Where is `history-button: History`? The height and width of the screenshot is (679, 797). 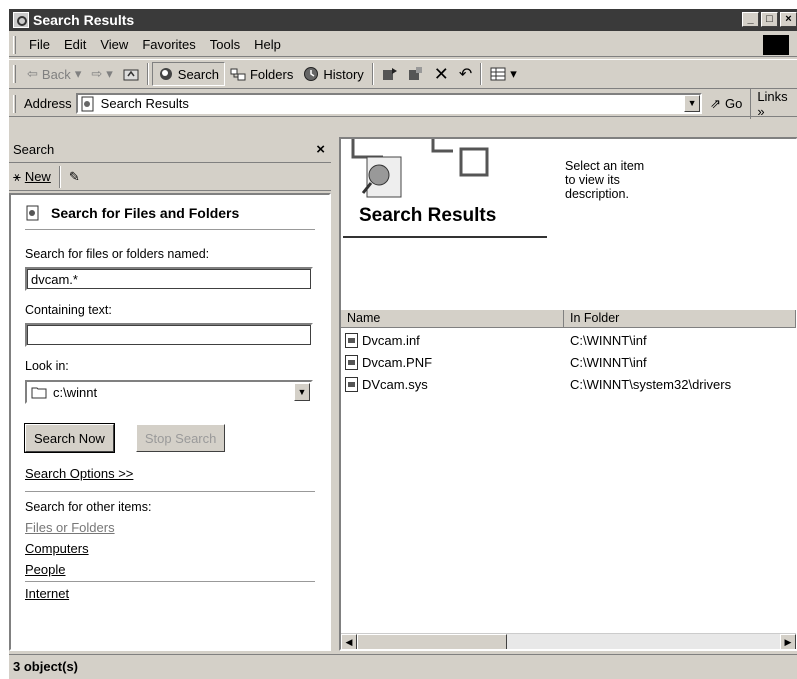
history-button: History is located at coordinates (333, 74).